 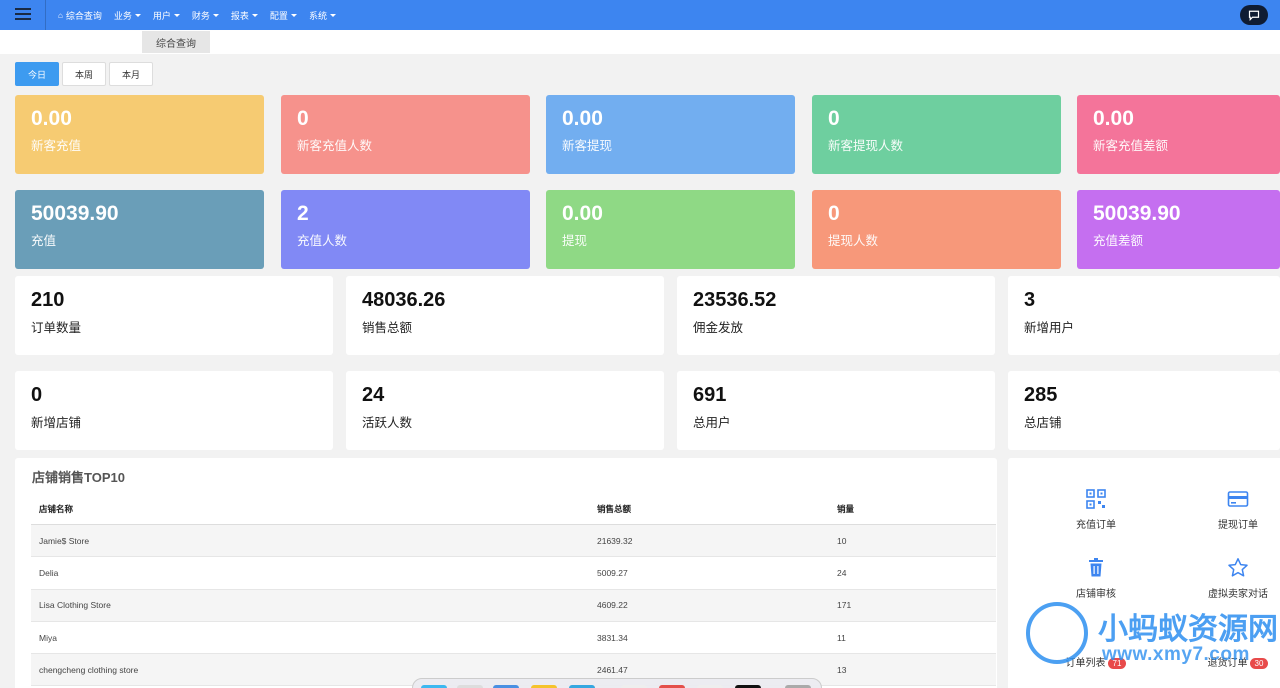 I want to click on main-nav: ⌂ 综合查询 业务 用户 财务 报表 配置 系统, so click(x=203, y=15).